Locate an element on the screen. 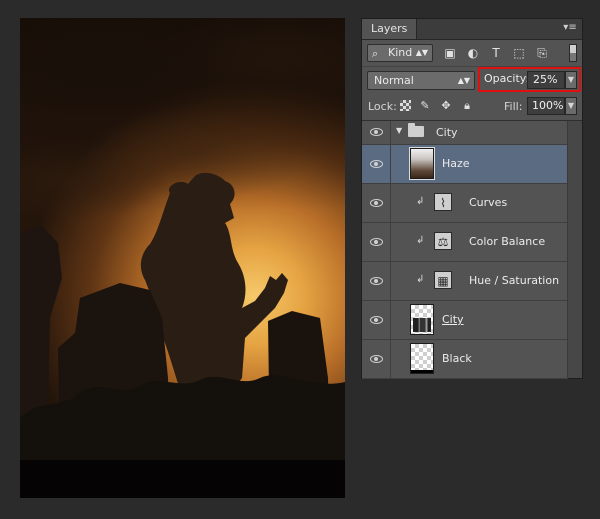 Image resolution: width=600 pixels, height=519 pixels. pixel-filter-icon: ▣ is located at coordinates (450, 53).